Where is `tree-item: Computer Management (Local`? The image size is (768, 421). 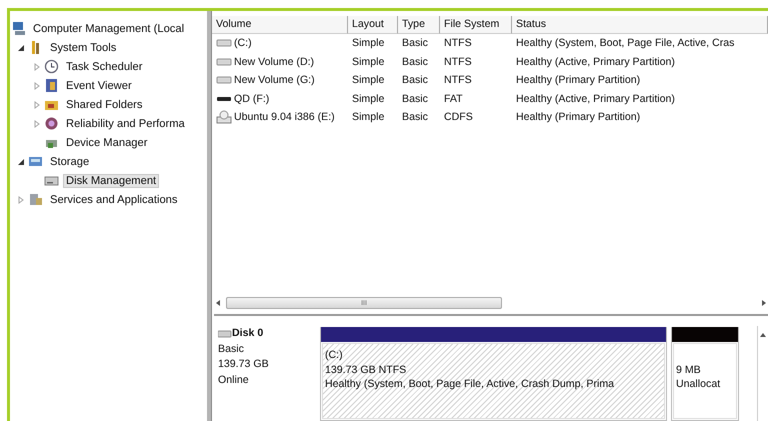 tree-item: Computer Management (Local is located at coordinates (109, 29).